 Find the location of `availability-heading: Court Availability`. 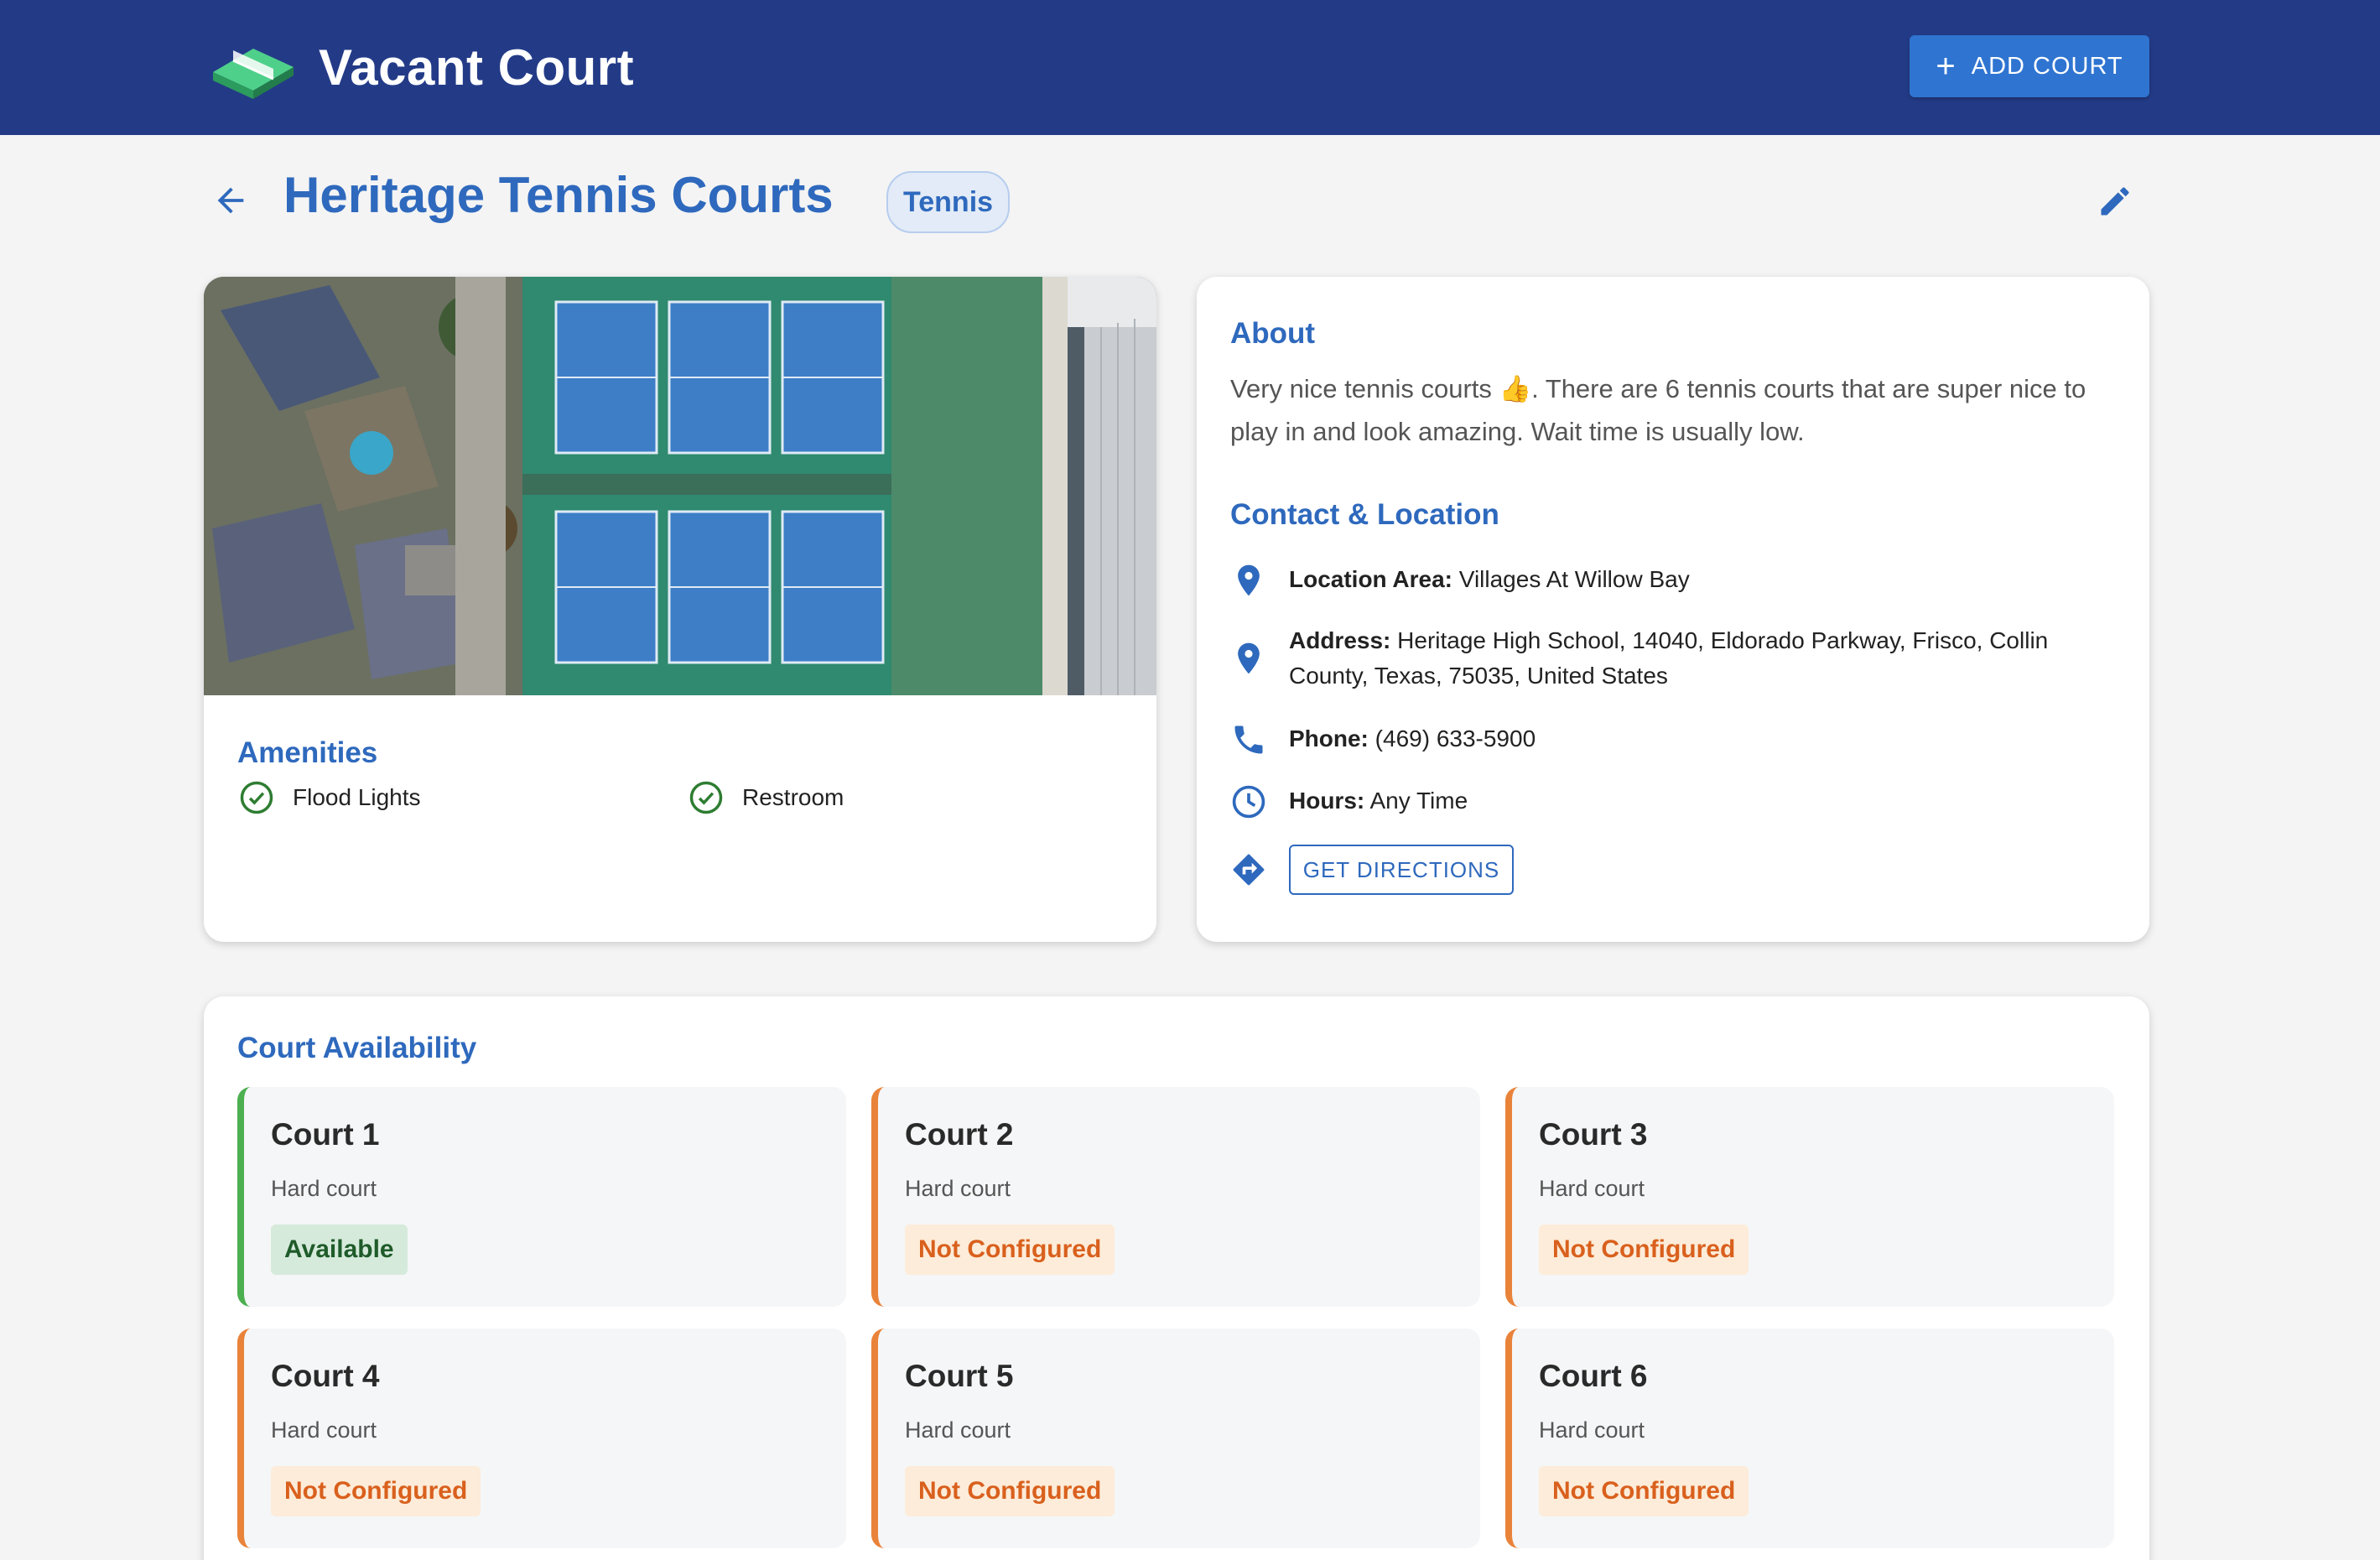

availability-heading: Court Availability is located at coordinates (357, 1048).